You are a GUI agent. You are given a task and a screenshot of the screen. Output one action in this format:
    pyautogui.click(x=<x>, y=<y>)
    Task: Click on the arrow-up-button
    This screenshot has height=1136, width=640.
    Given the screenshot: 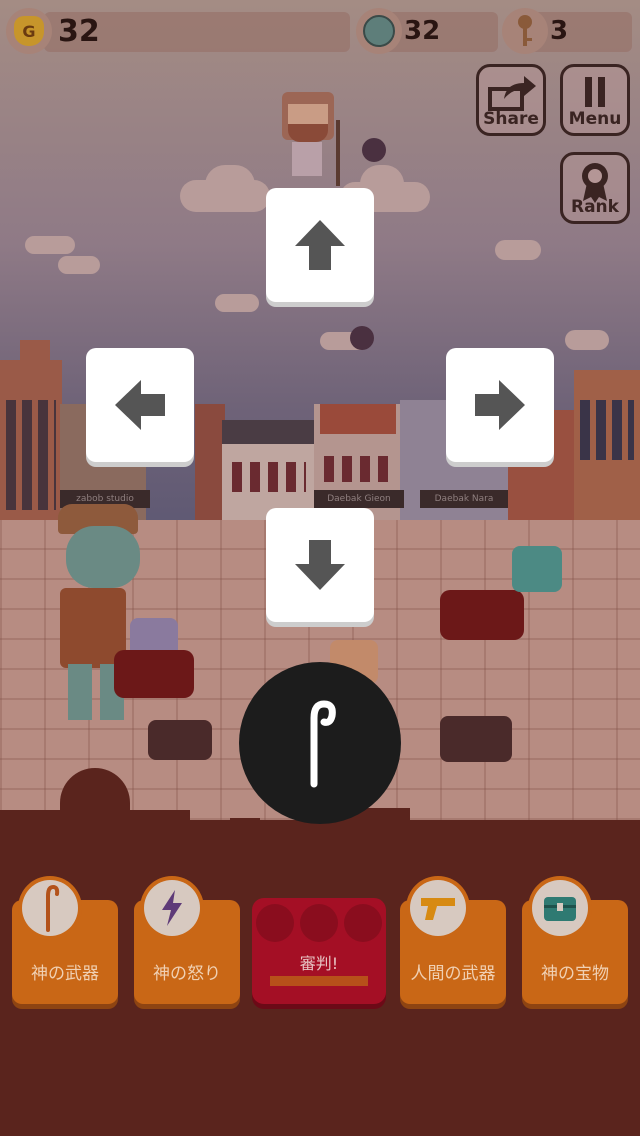 What is the action you would take?
    pyautogui.click(x=320, y=245)
    